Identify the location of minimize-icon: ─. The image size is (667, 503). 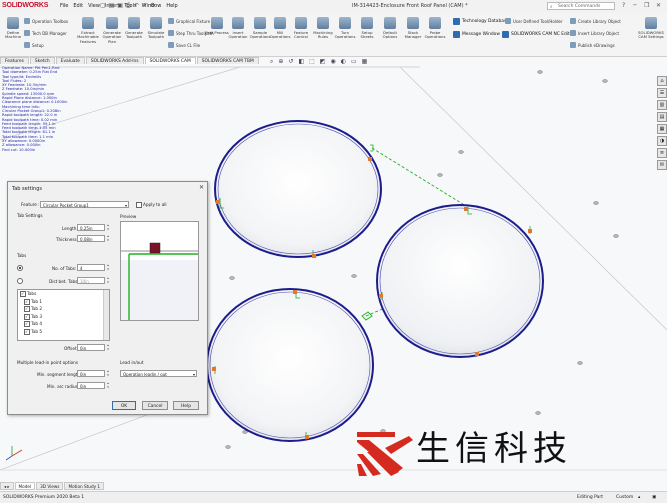
(635, 5).